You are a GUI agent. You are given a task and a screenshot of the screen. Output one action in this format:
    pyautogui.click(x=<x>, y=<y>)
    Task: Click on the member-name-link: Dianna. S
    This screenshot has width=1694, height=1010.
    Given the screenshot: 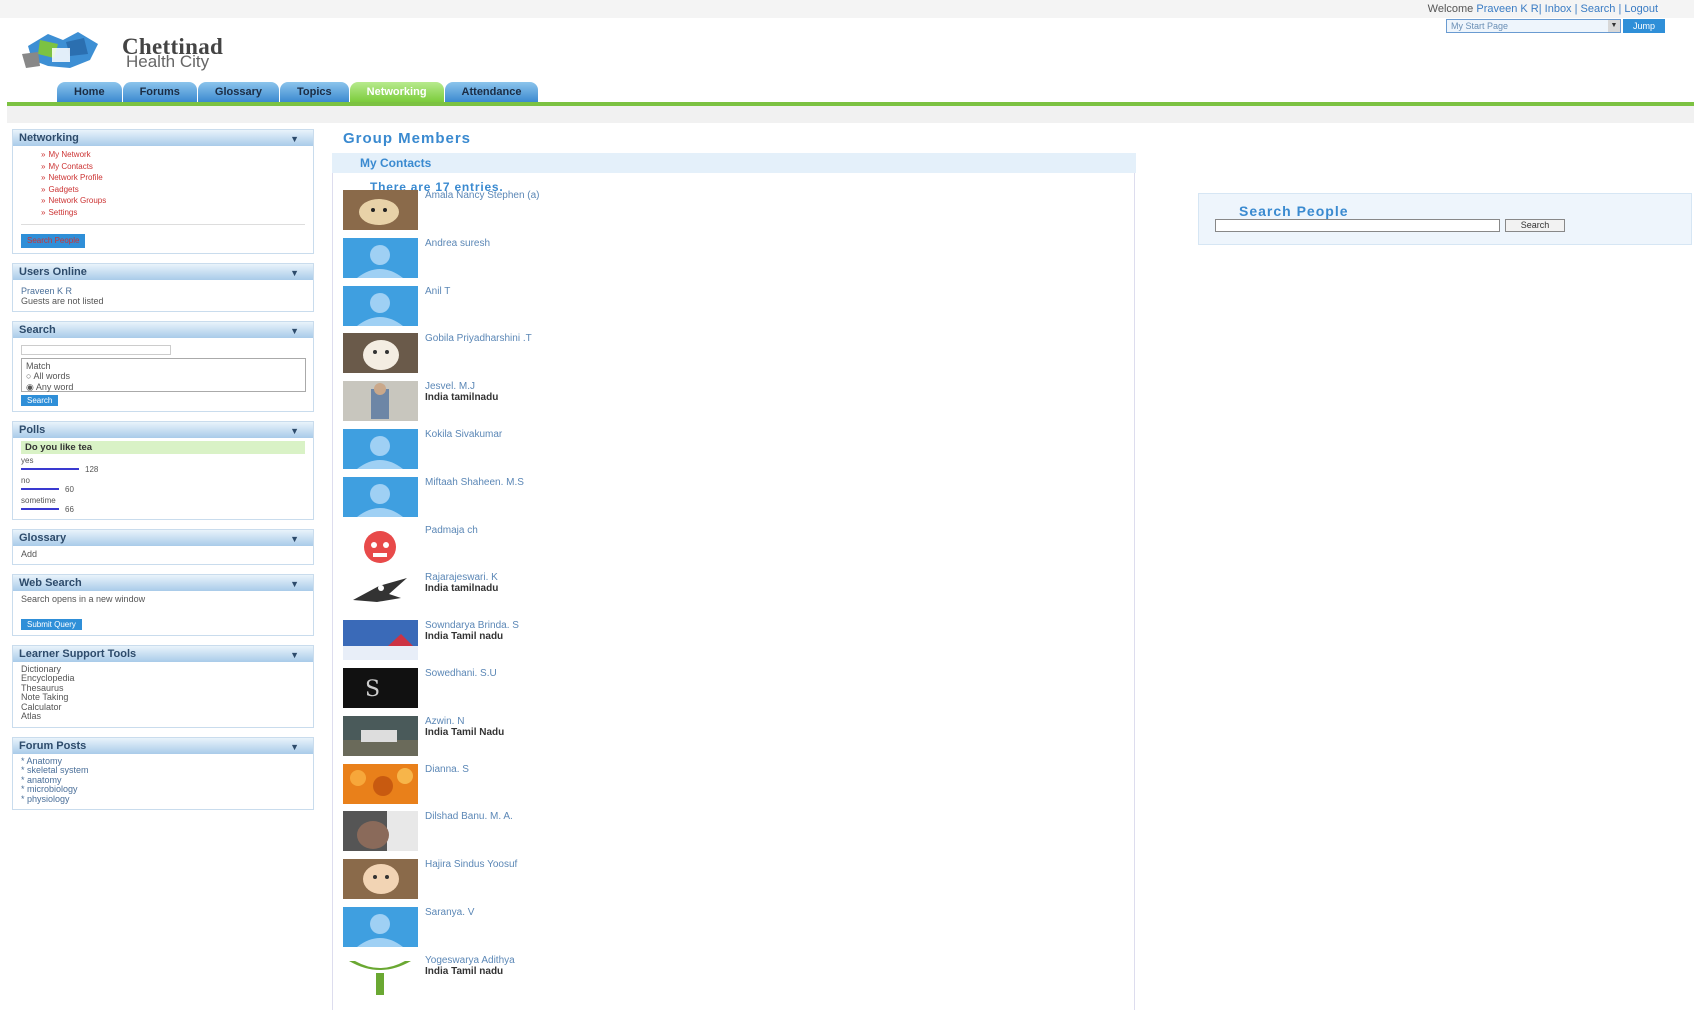 What is the action you would take?
    pyautogui.click(x=447, y=769)
    